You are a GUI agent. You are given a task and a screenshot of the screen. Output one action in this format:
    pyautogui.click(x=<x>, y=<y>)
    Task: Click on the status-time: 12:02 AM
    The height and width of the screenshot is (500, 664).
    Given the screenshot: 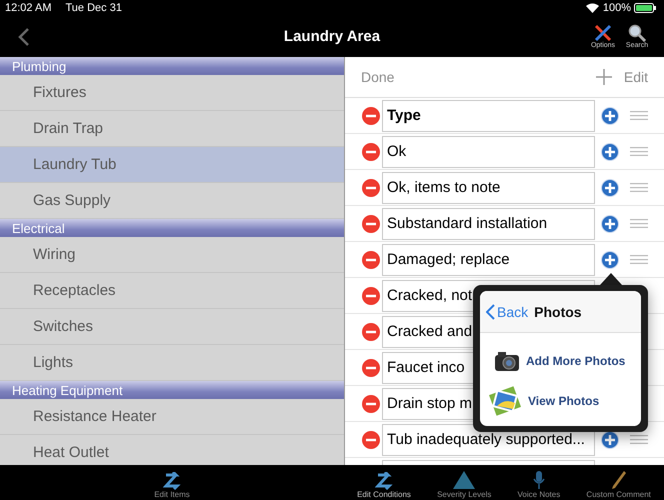 What is the action you would take?
    pyautogui.click(x=28, y=8)
    